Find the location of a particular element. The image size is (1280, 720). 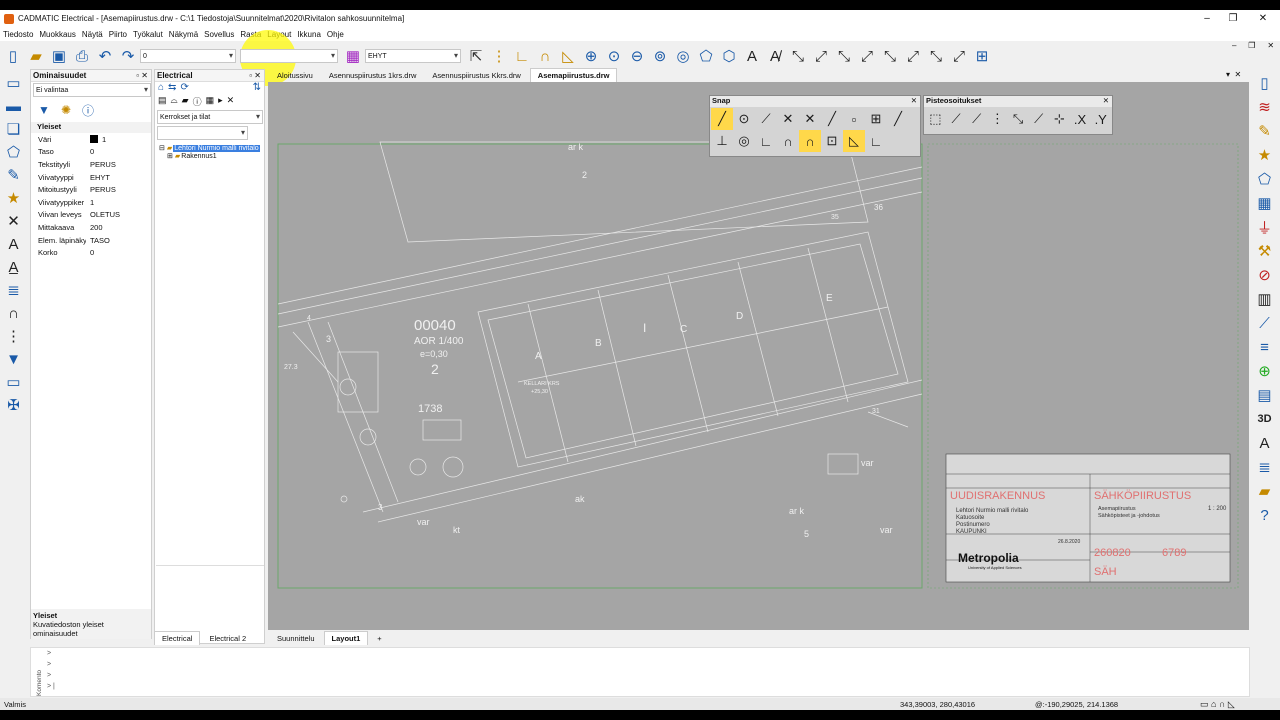

view-icon: ⌓ is located at coordinates (174, 101).